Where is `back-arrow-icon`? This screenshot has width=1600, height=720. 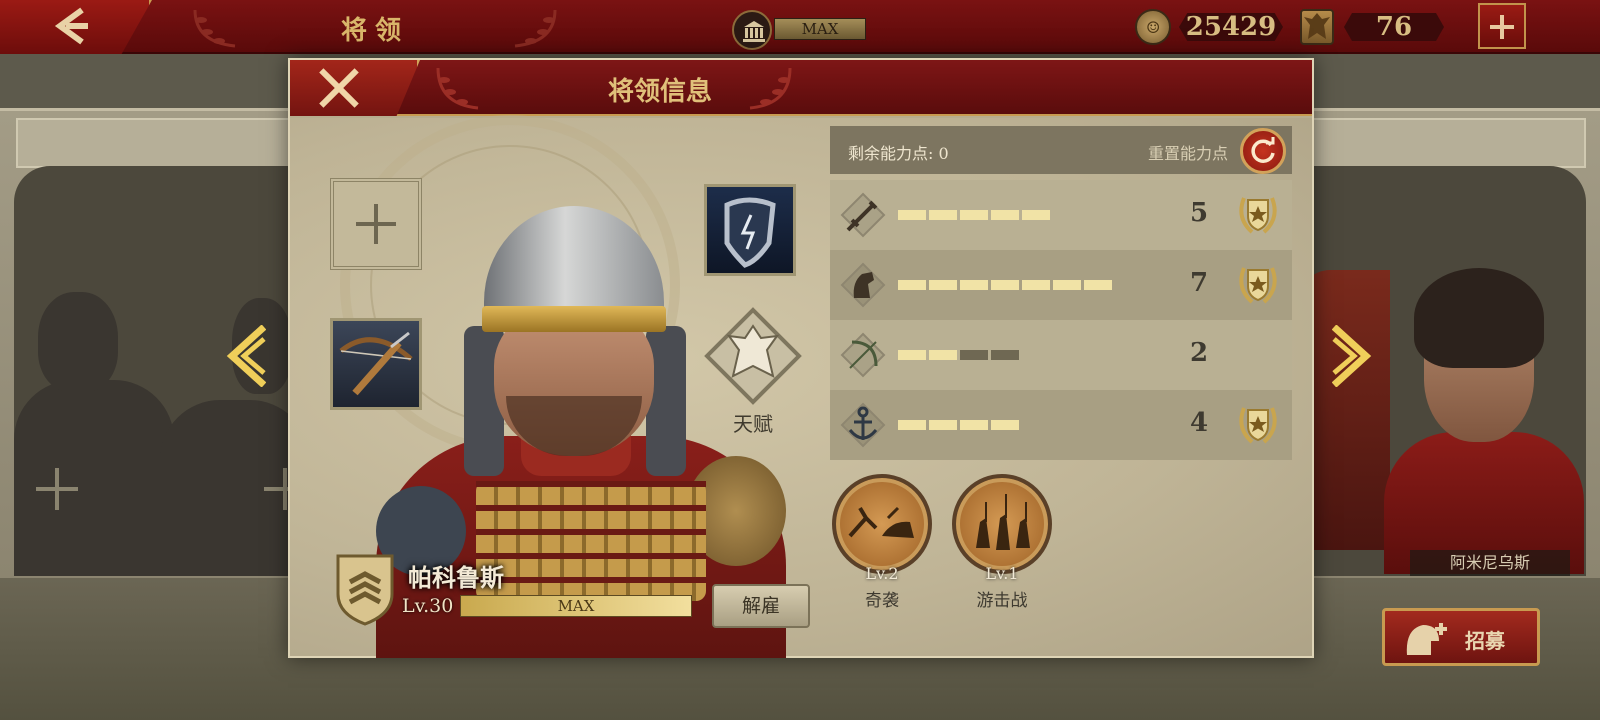
back-arrow-icon is located at coordinates (71, 26).